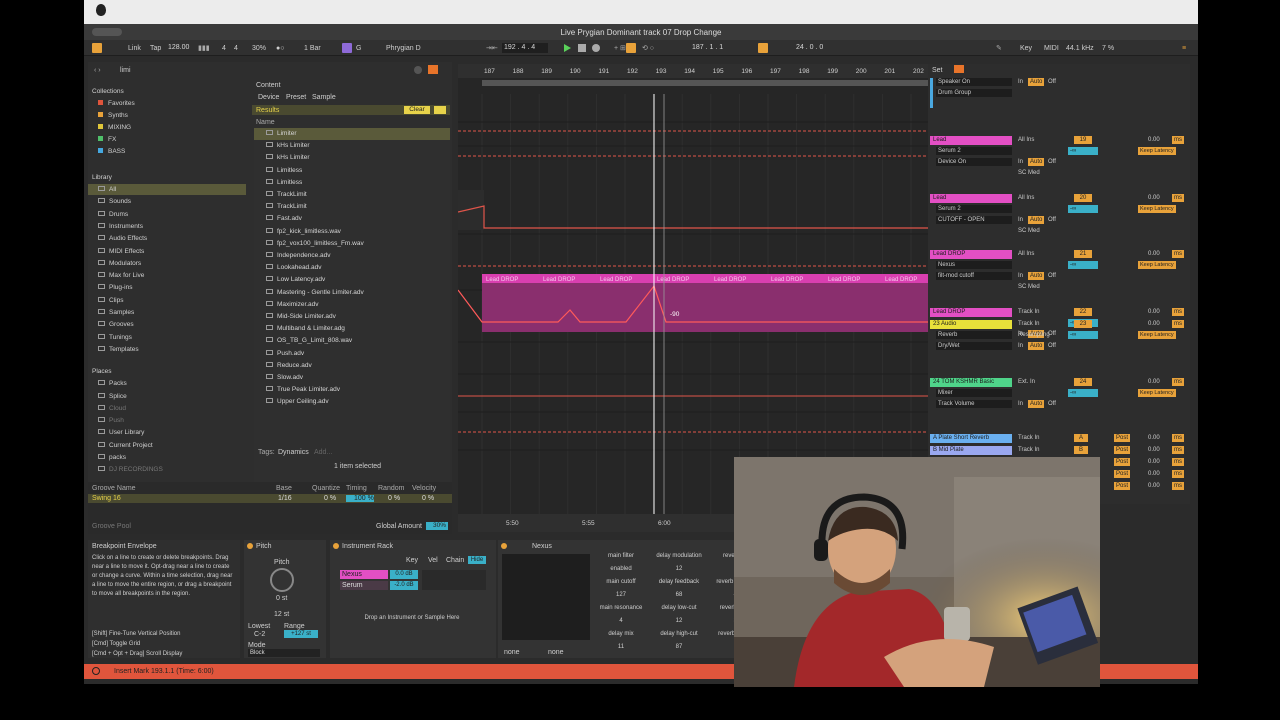 The image size is (1280, 720). What do you see at coordinates (433, 560) in the screenshot?
I see `rack-tab-vel: Vel` at bounding box center [433, 560].